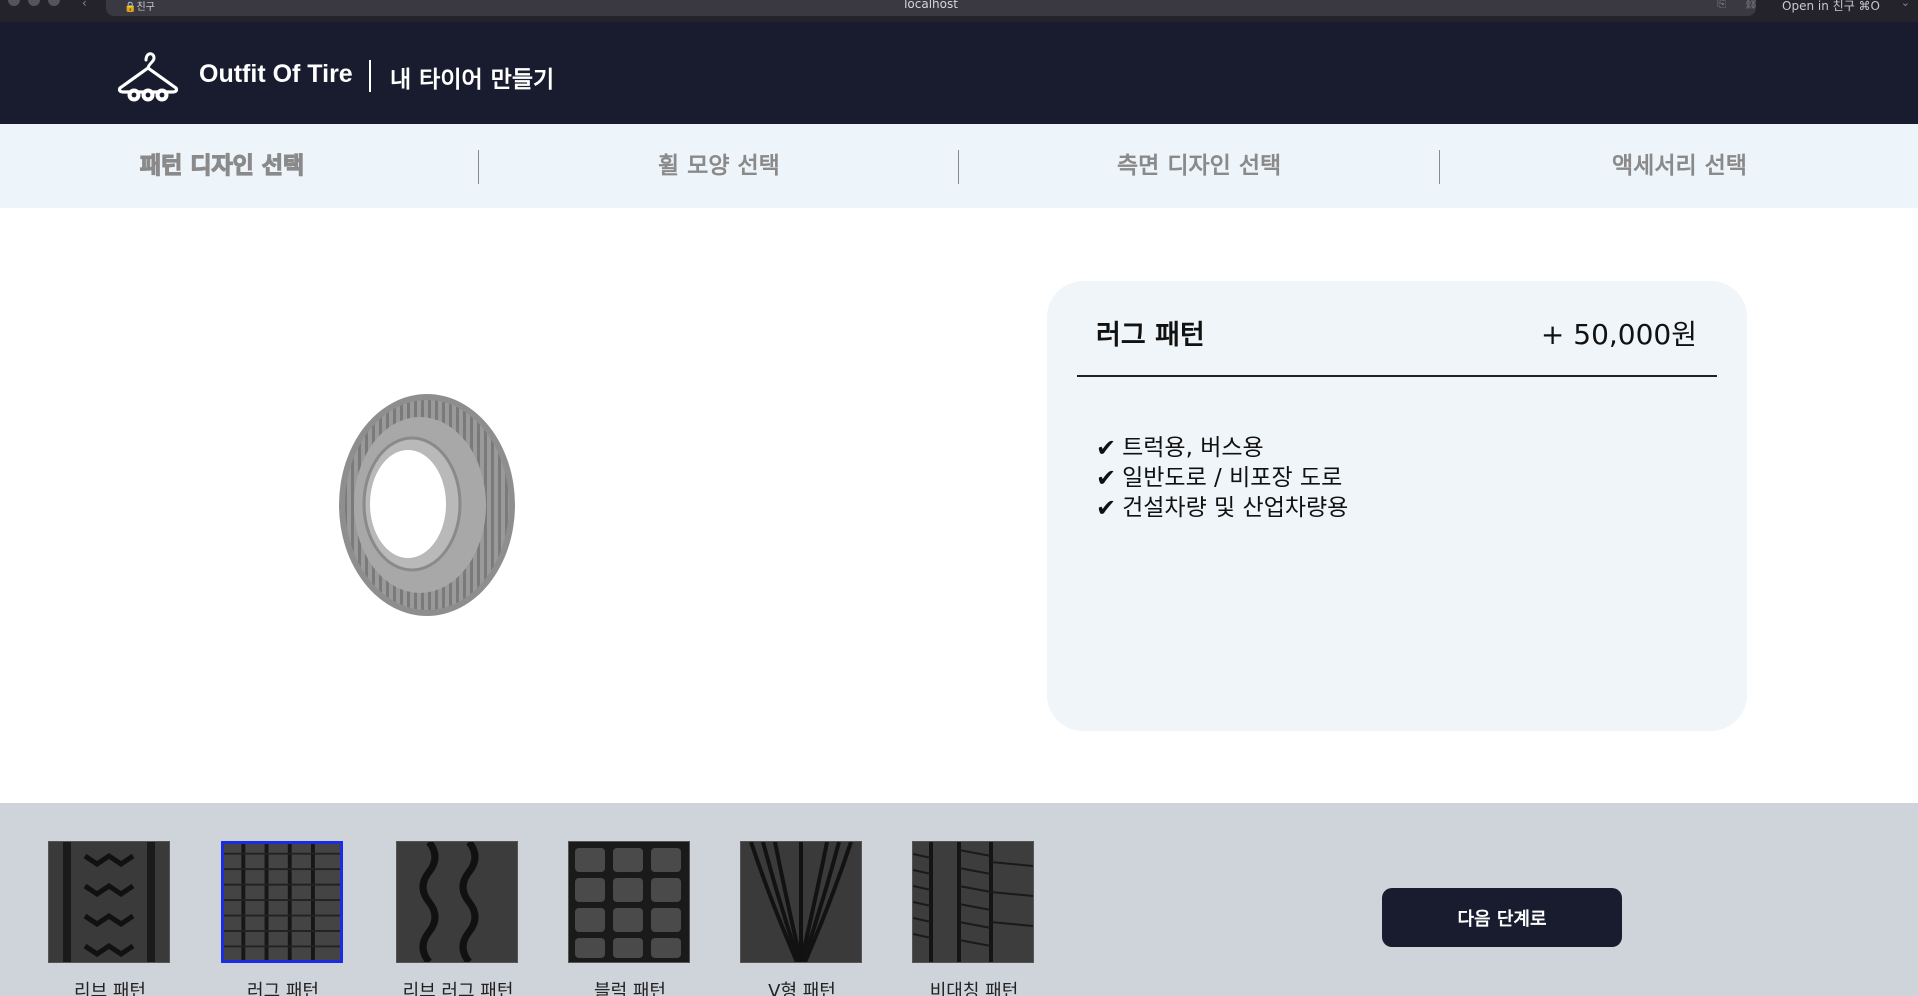  I want to click on minimize-window-button, so click(34, 3).